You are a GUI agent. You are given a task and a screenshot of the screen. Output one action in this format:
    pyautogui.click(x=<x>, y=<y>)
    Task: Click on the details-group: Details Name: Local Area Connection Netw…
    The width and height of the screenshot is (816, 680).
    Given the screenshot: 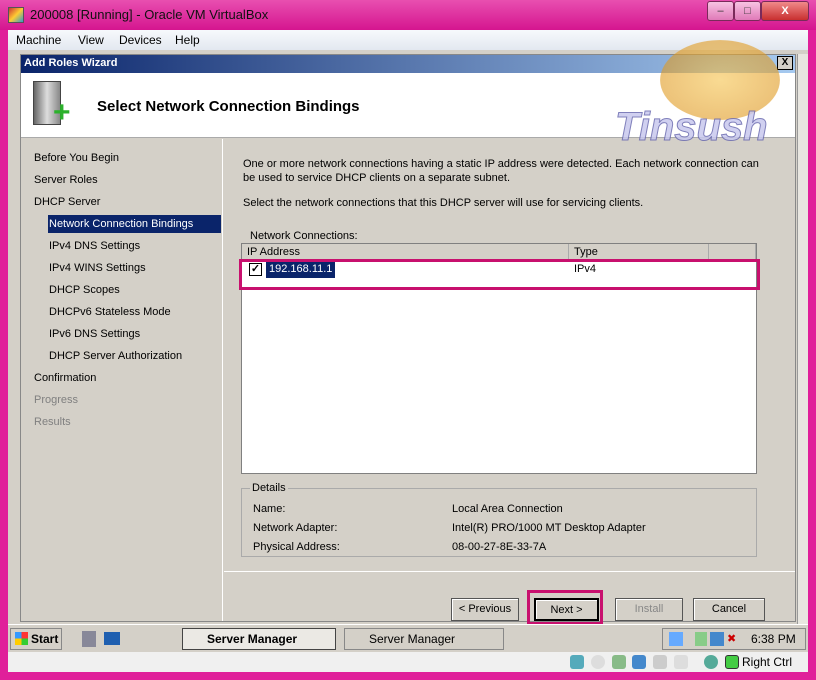 What is the action you would take?
    pyautogui.click(x=499, y=519)
    